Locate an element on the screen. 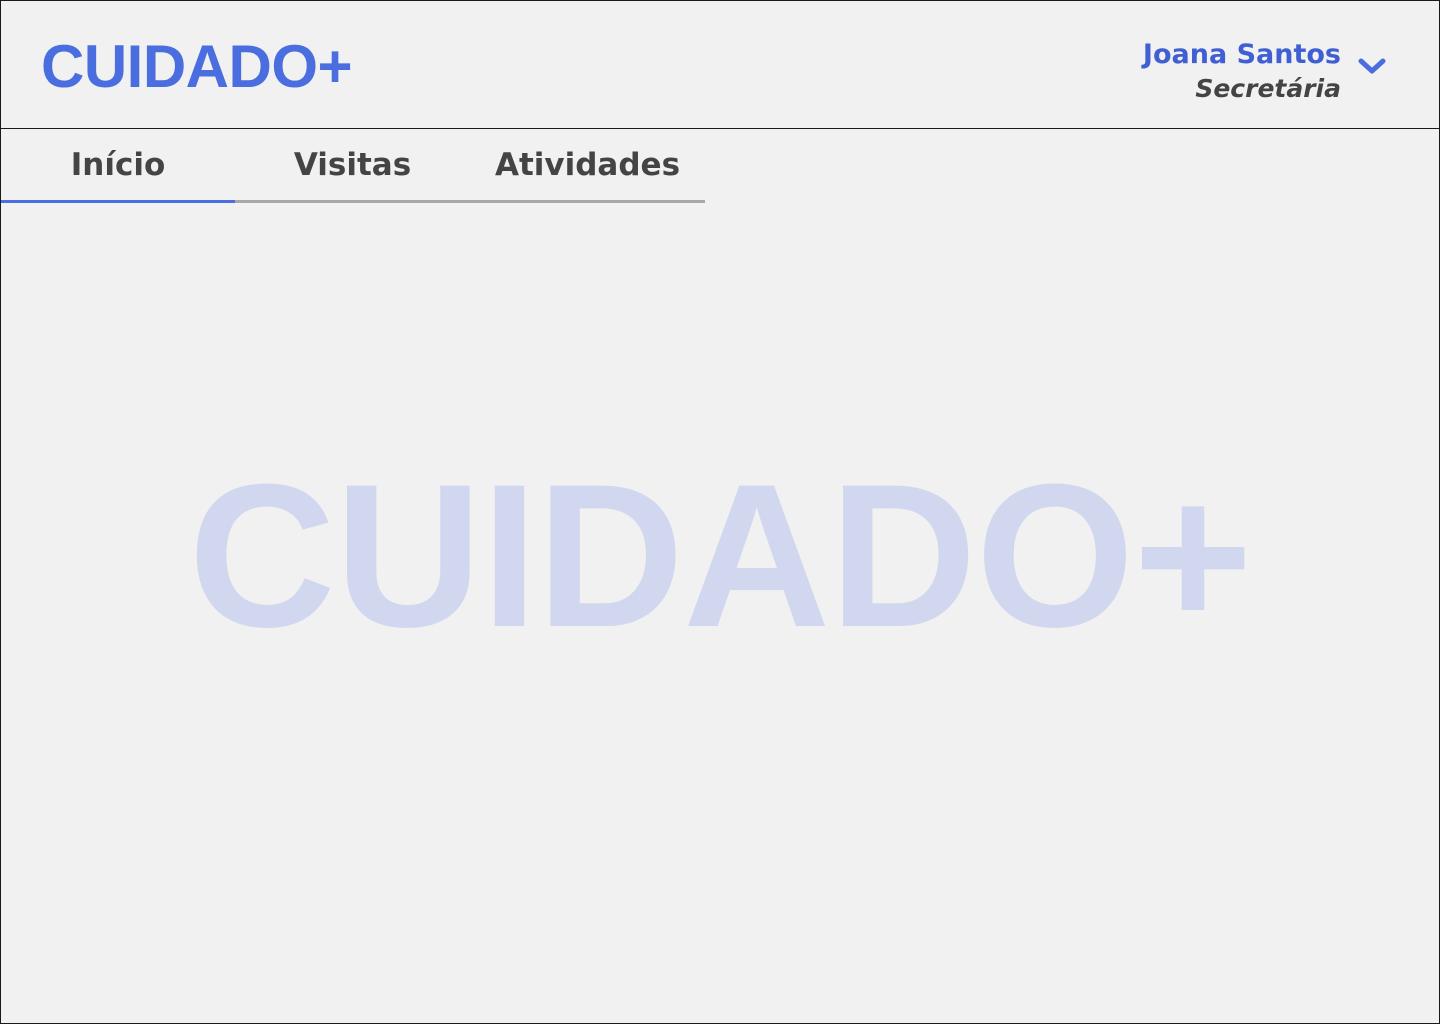 The width and height of the screenshot is (1440, 1024). top-header: CUIDADO+ Joana Santos Secretária is located at coordinates (720, 65).